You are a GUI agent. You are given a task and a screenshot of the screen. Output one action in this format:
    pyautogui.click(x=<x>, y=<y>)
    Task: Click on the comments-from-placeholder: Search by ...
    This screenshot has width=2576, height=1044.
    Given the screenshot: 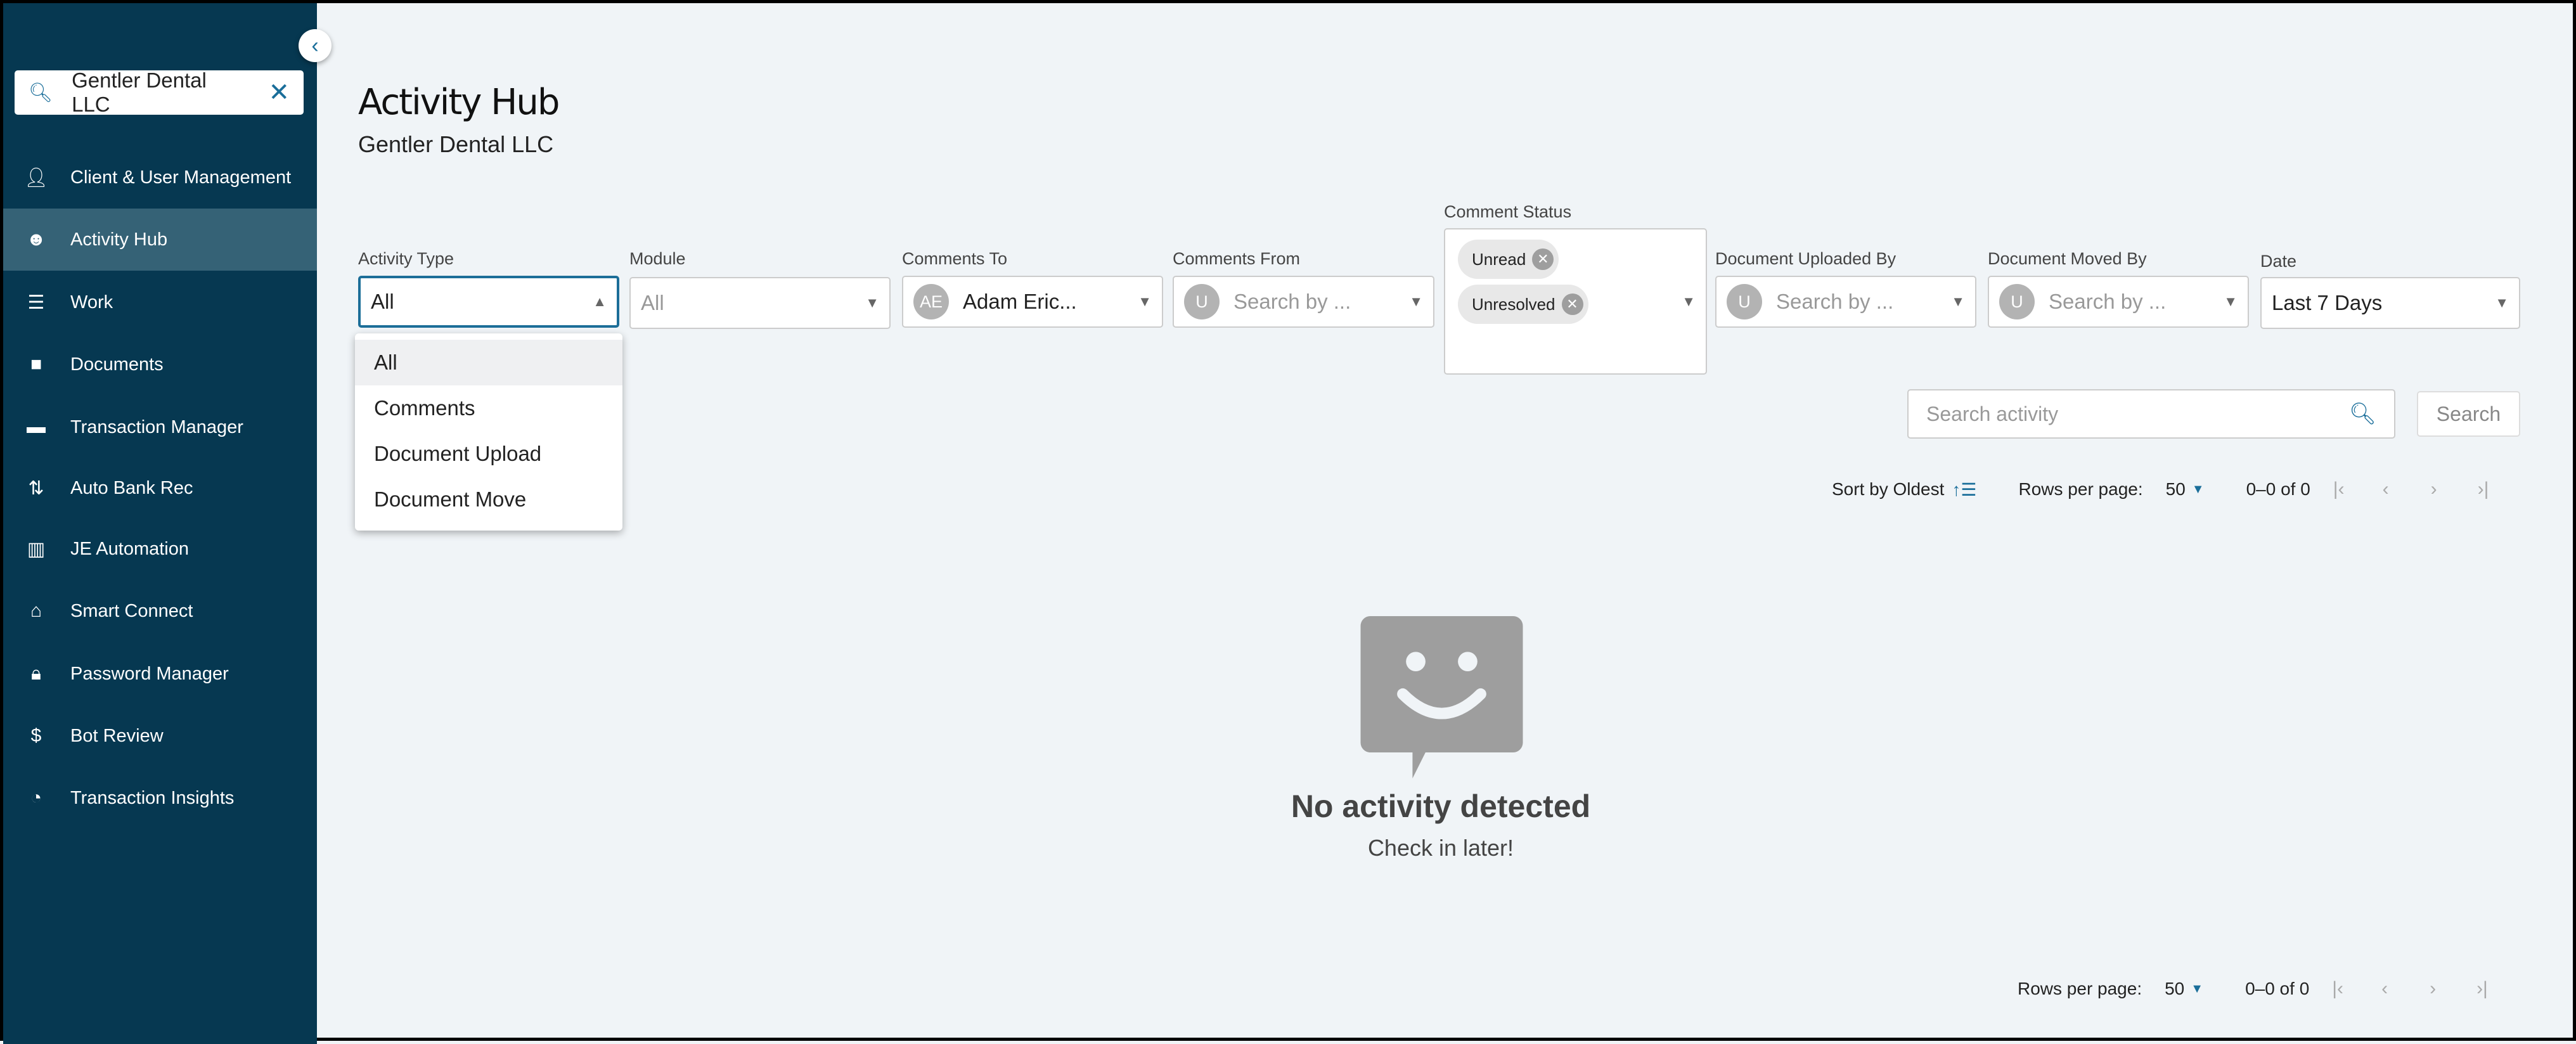 What is the action you would take?
    pyautogui.click(x=1292, y=301)
    